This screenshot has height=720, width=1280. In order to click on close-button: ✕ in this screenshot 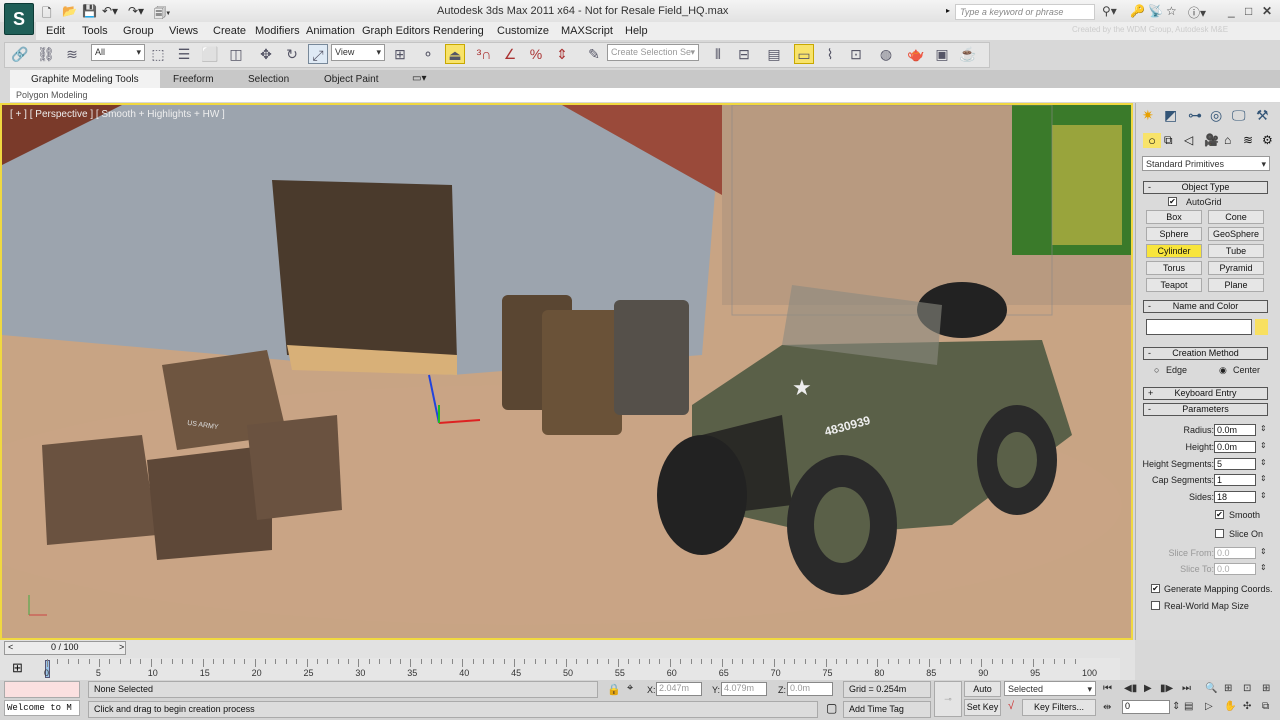, I will do `click(1267, 11)`.